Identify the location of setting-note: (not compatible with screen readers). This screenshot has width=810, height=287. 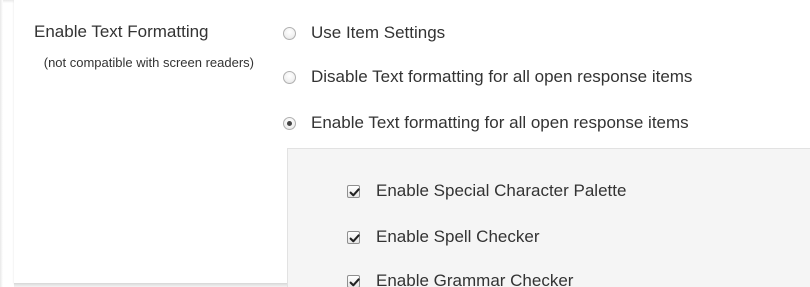
(148, 62).